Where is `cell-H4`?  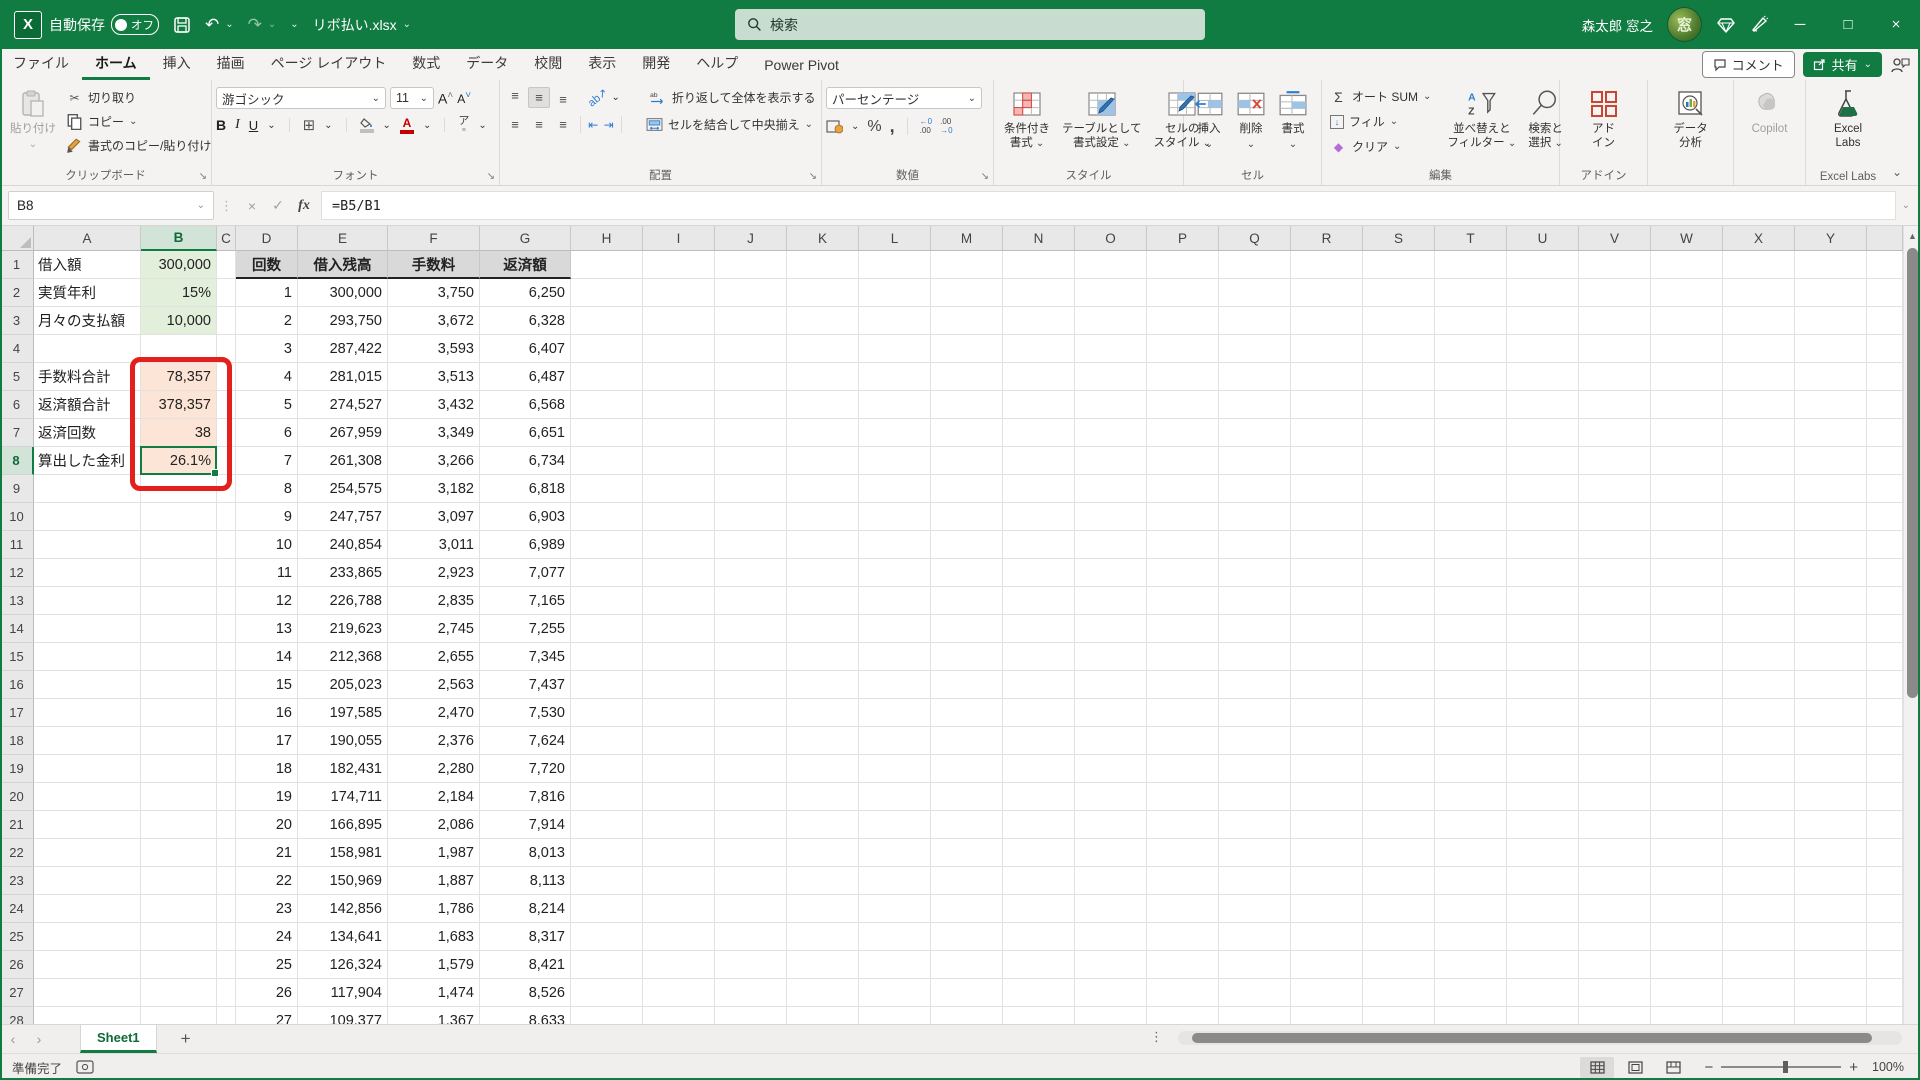
cell-H4 is located at coordinates (607, 349).